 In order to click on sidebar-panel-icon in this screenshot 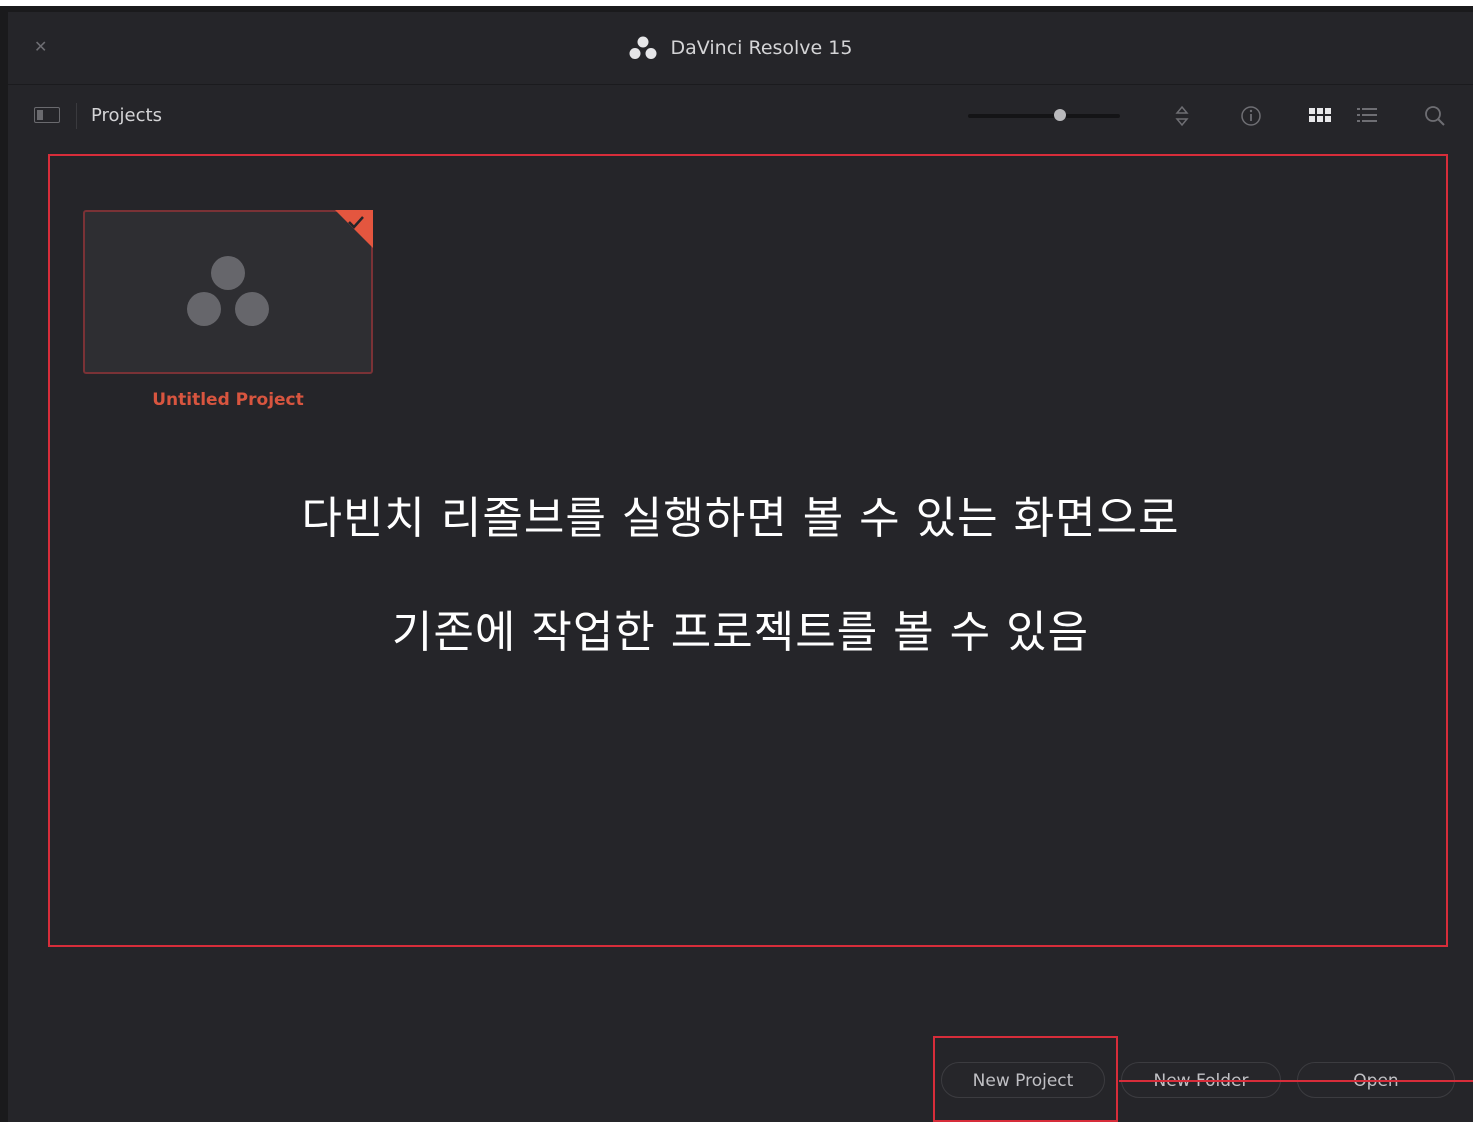, I will do `click(47, 115)`.